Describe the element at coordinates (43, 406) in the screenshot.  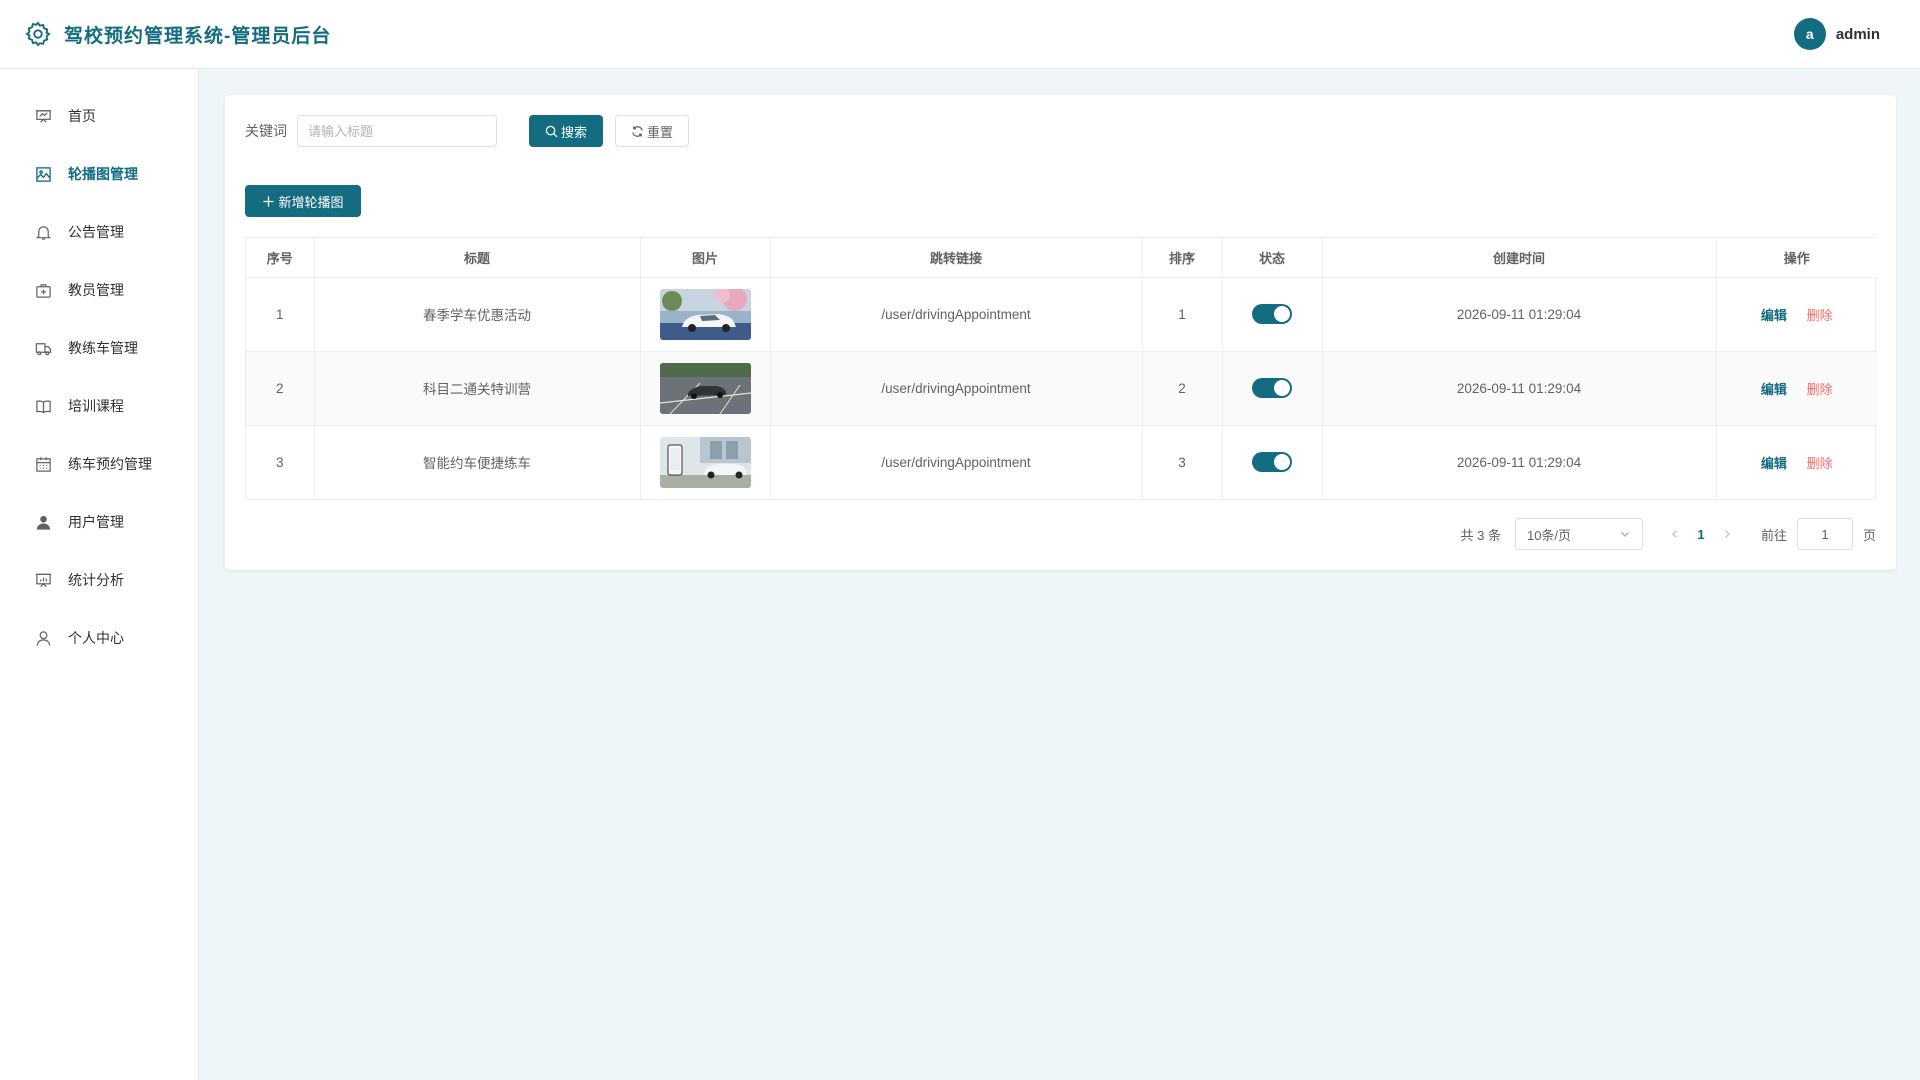
I see `book-icon` at that location.